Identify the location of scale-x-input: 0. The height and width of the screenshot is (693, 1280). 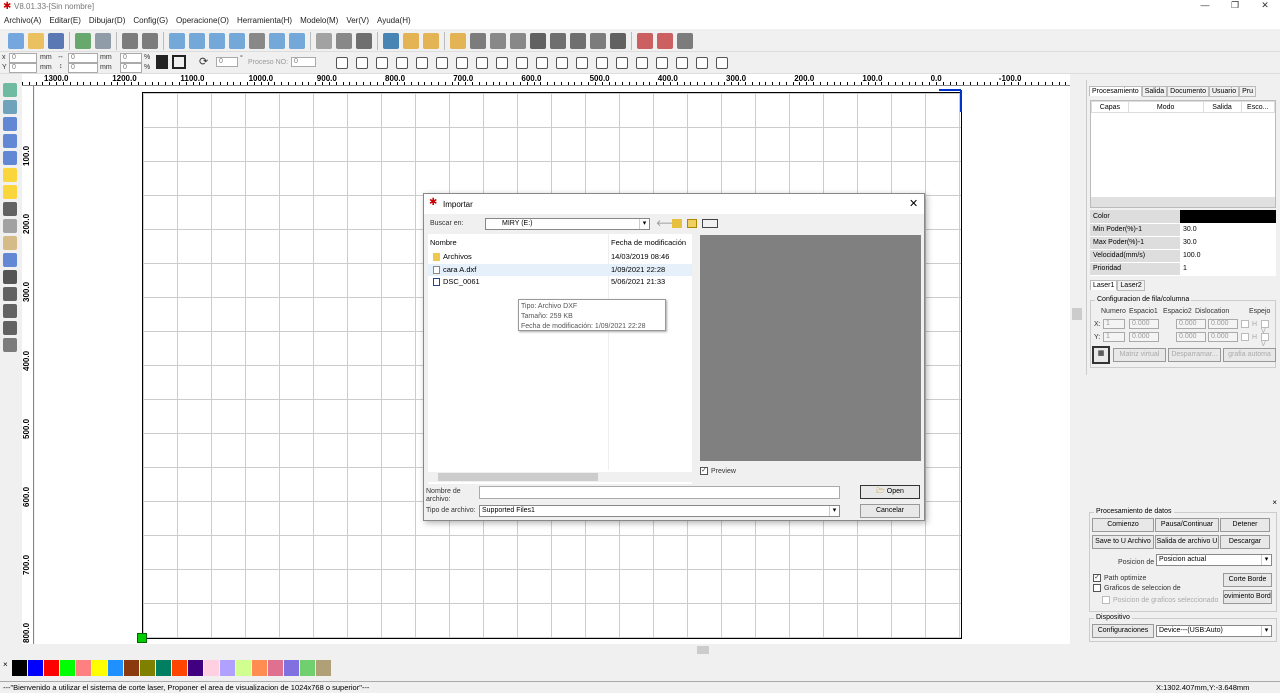
(131, 58).